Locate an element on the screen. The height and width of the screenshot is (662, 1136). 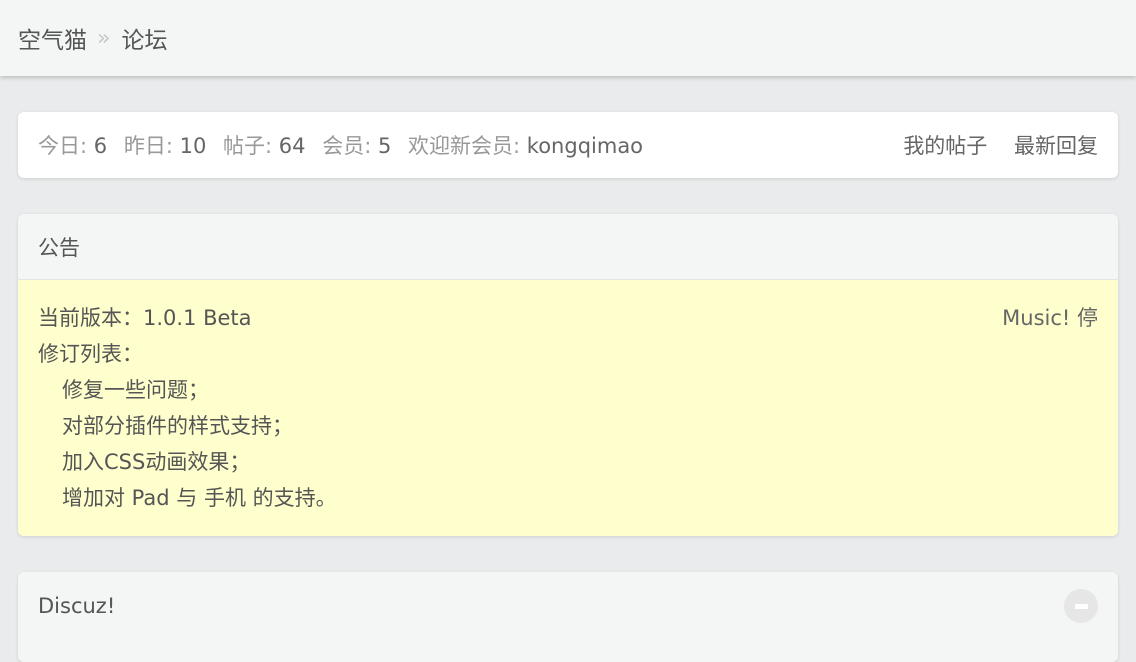
newest-member-link: kongqimao is located at coordinates (585, 146).